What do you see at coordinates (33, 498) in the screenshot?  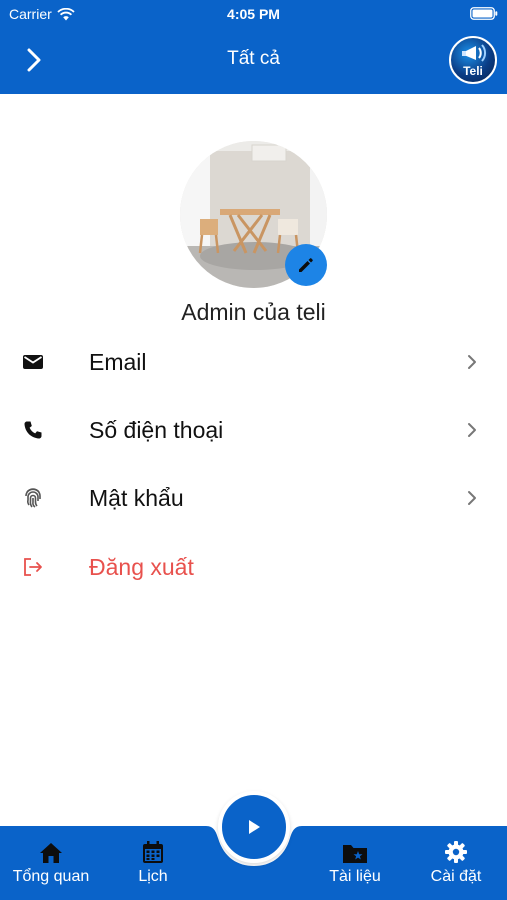 I see `fingerprint-icon` at bounding box center [33, 498].